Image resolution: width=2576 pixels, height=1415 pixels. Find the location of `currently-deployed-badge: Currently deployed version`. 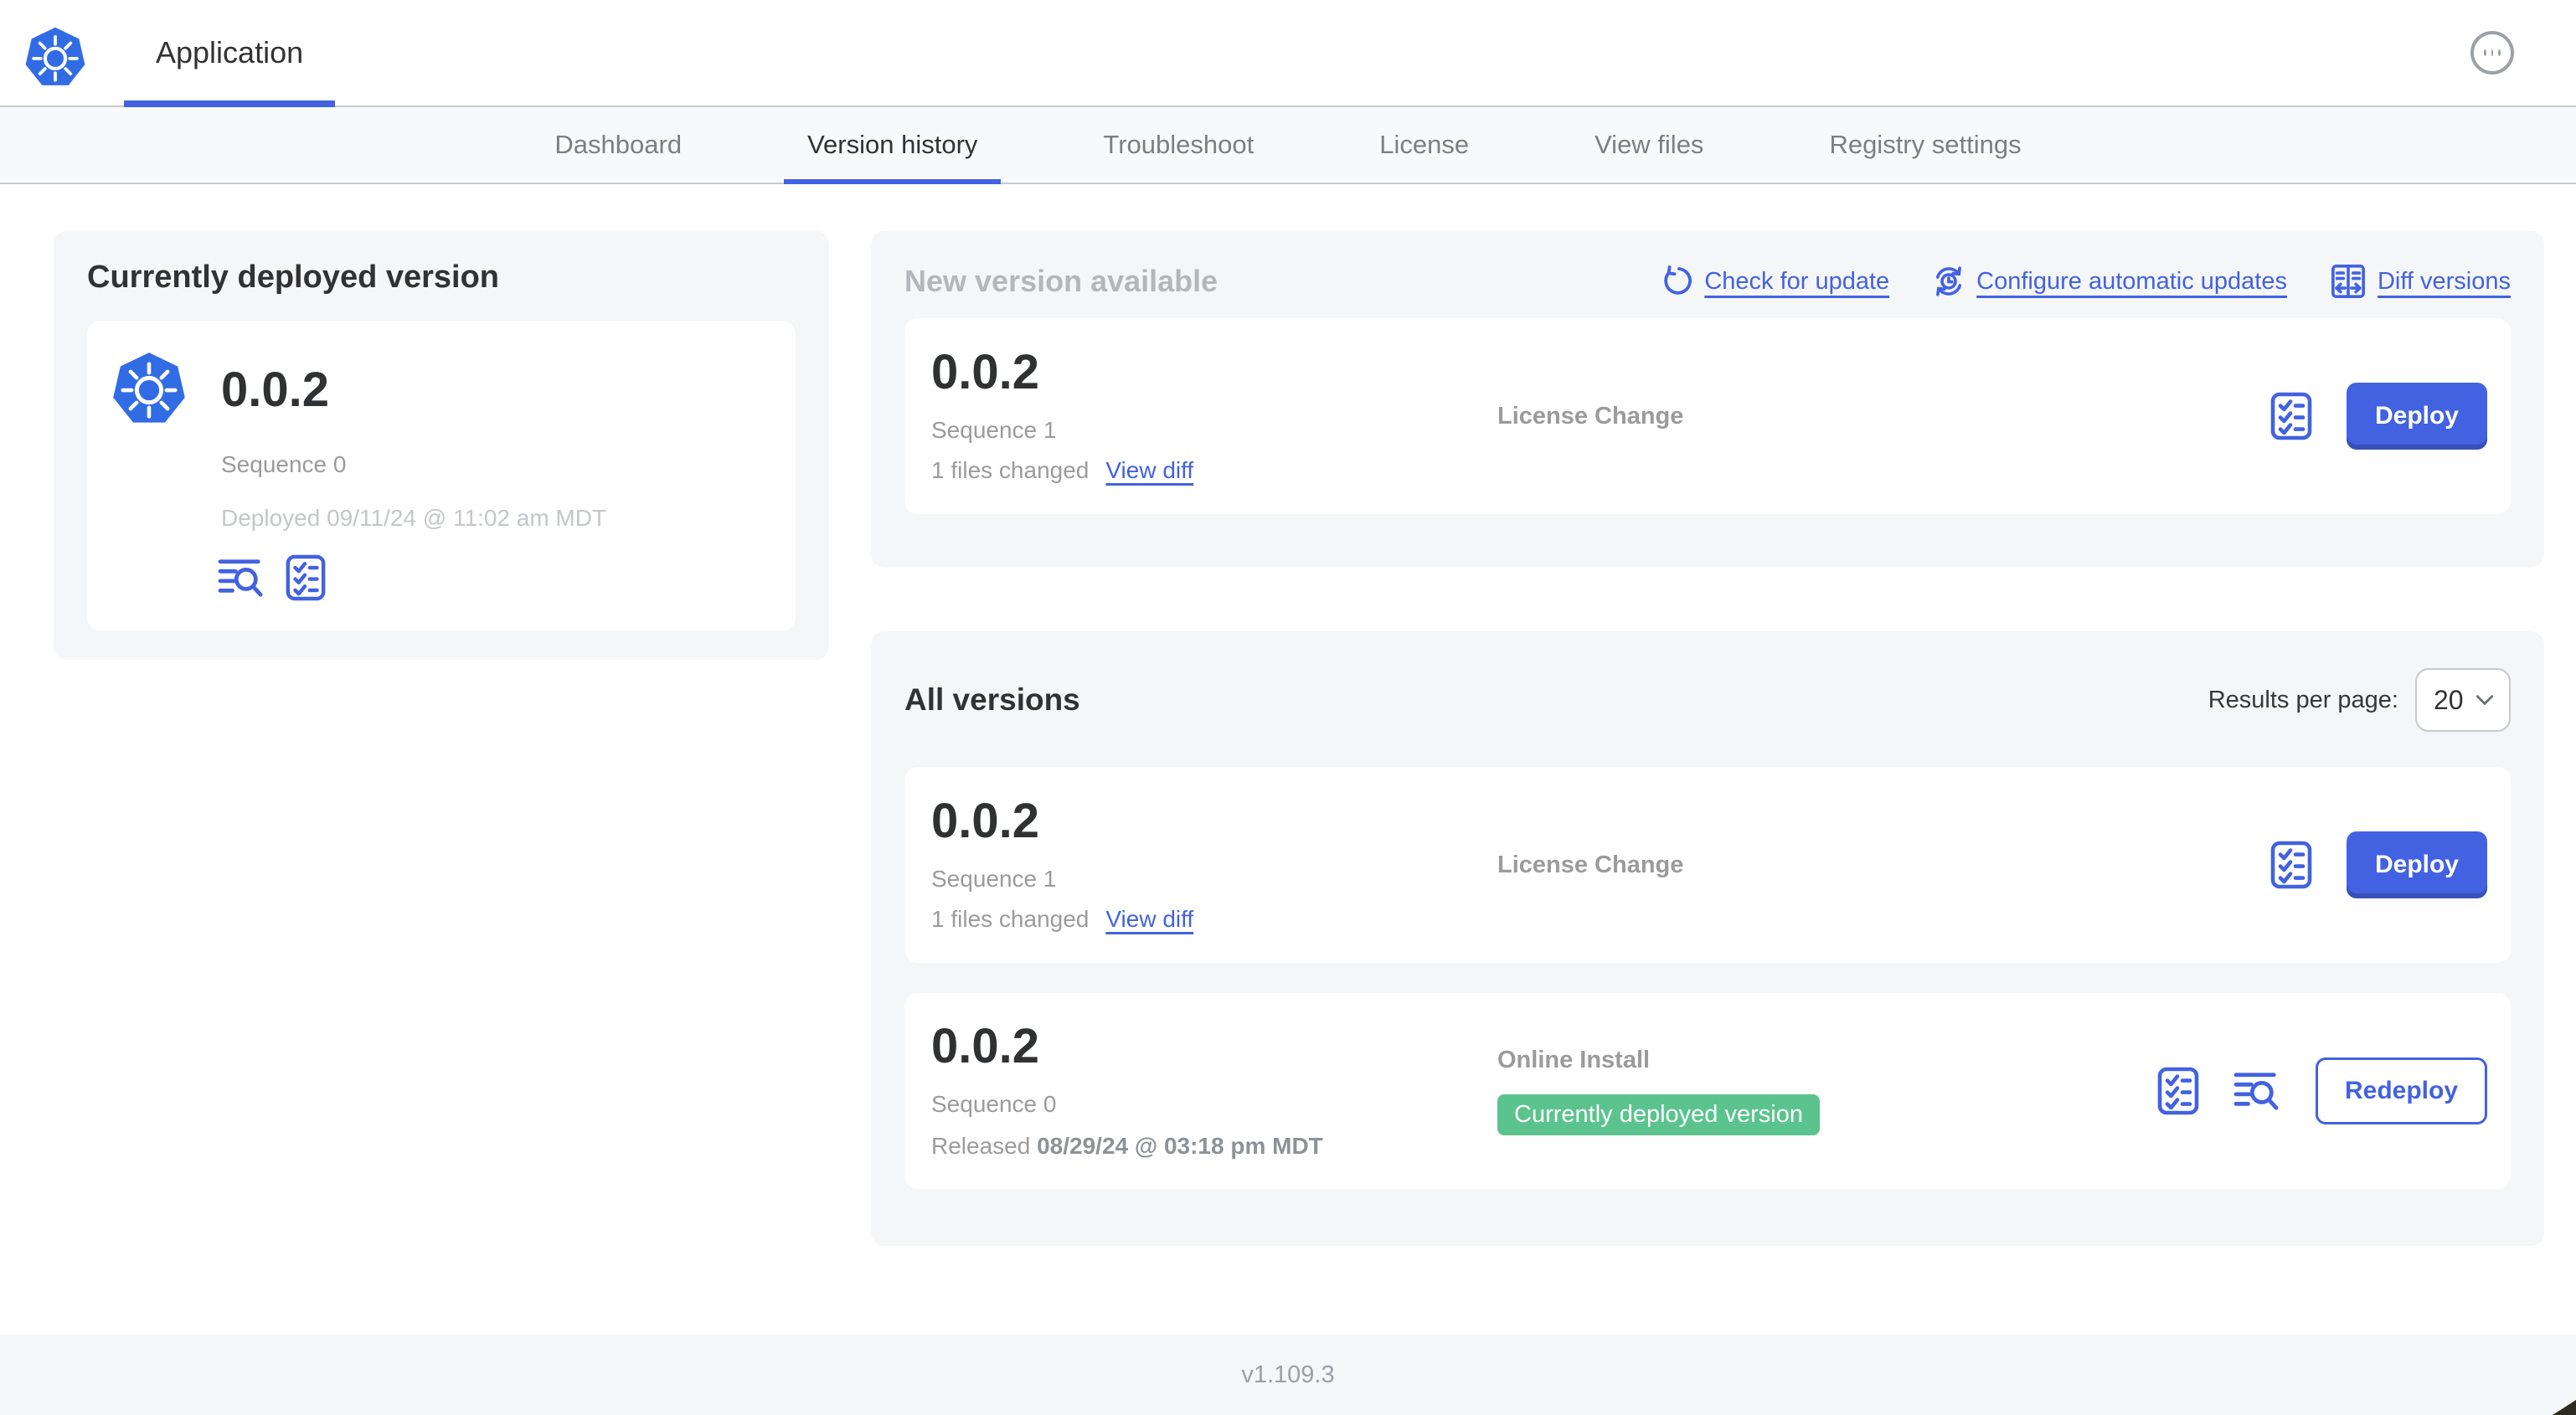

currently-deployed-badge: Currently deployed version is located at coordinates (1658, 1114).